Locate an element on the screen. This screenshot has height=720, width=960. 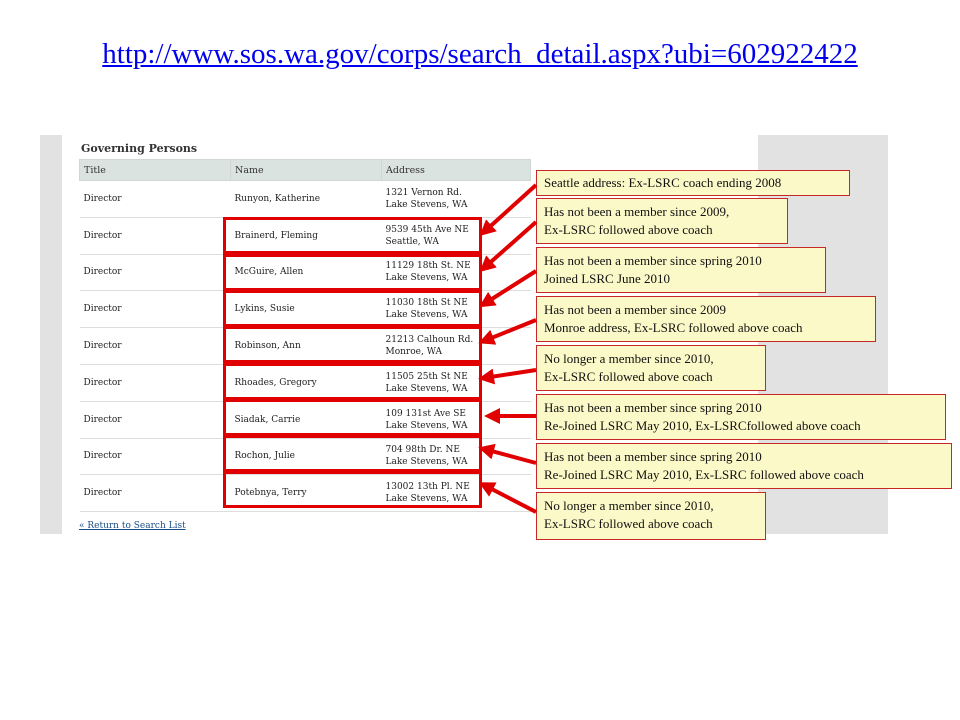
annotation-arrows is located at coordinates (508, 348).